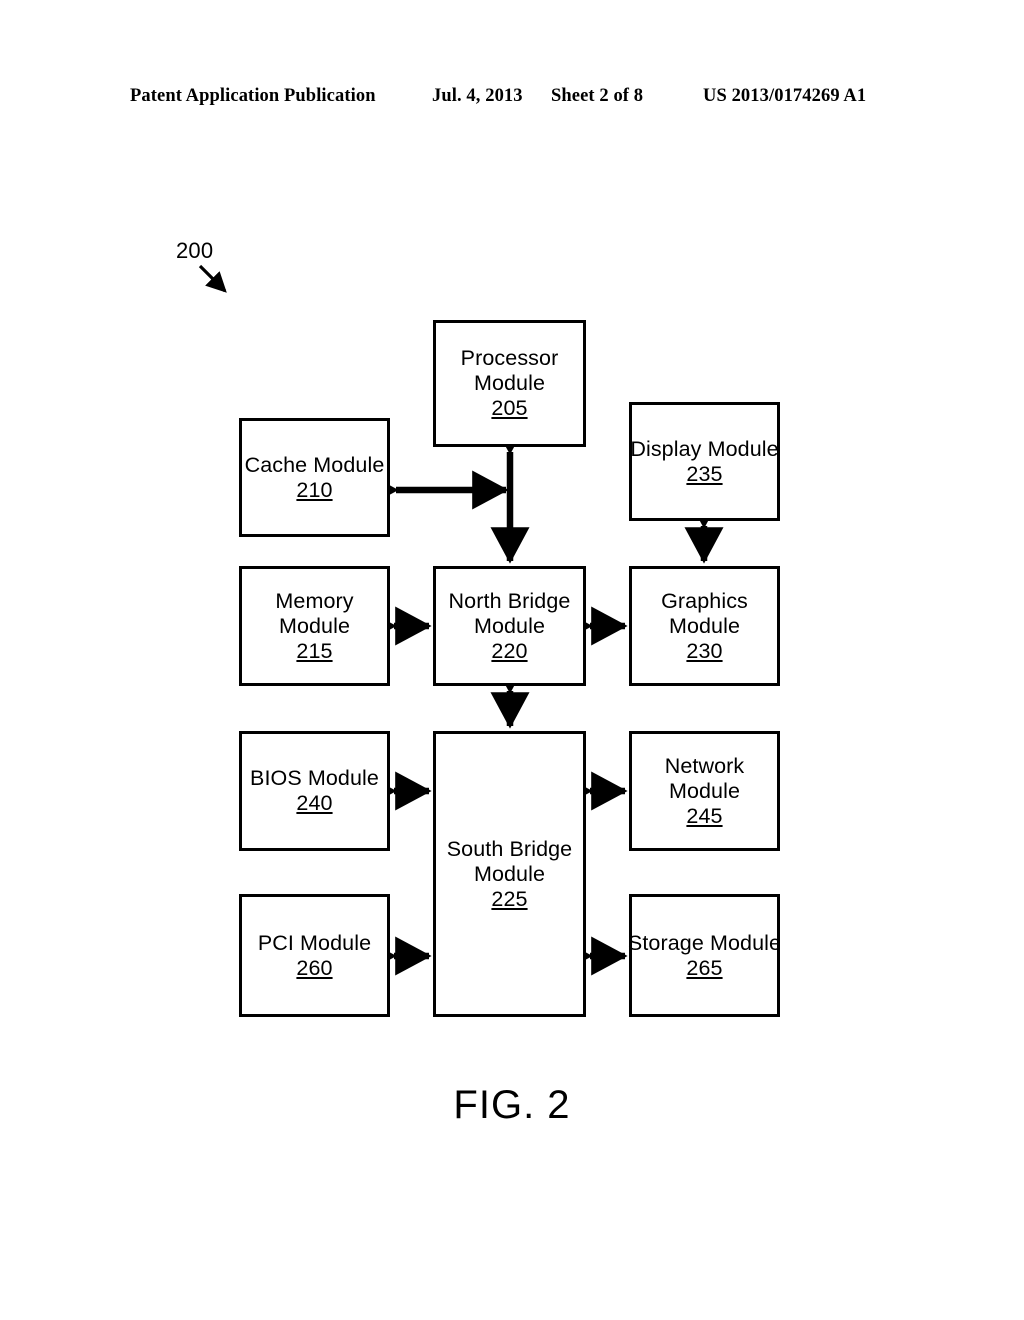 This screenshot has height=1320, width=1024. Describe the element at coordinates (314, 803) in the screenshot. I see `module-ref-bios: 240` at that location.